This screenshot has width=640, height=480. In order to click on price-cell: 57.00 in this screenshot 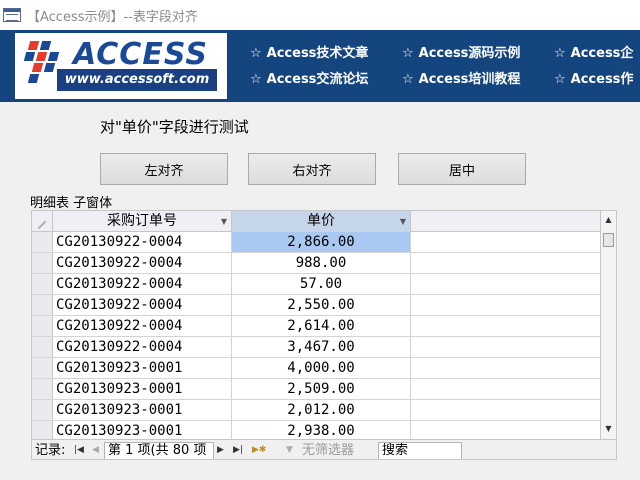, I will do `click(321, 284)`.